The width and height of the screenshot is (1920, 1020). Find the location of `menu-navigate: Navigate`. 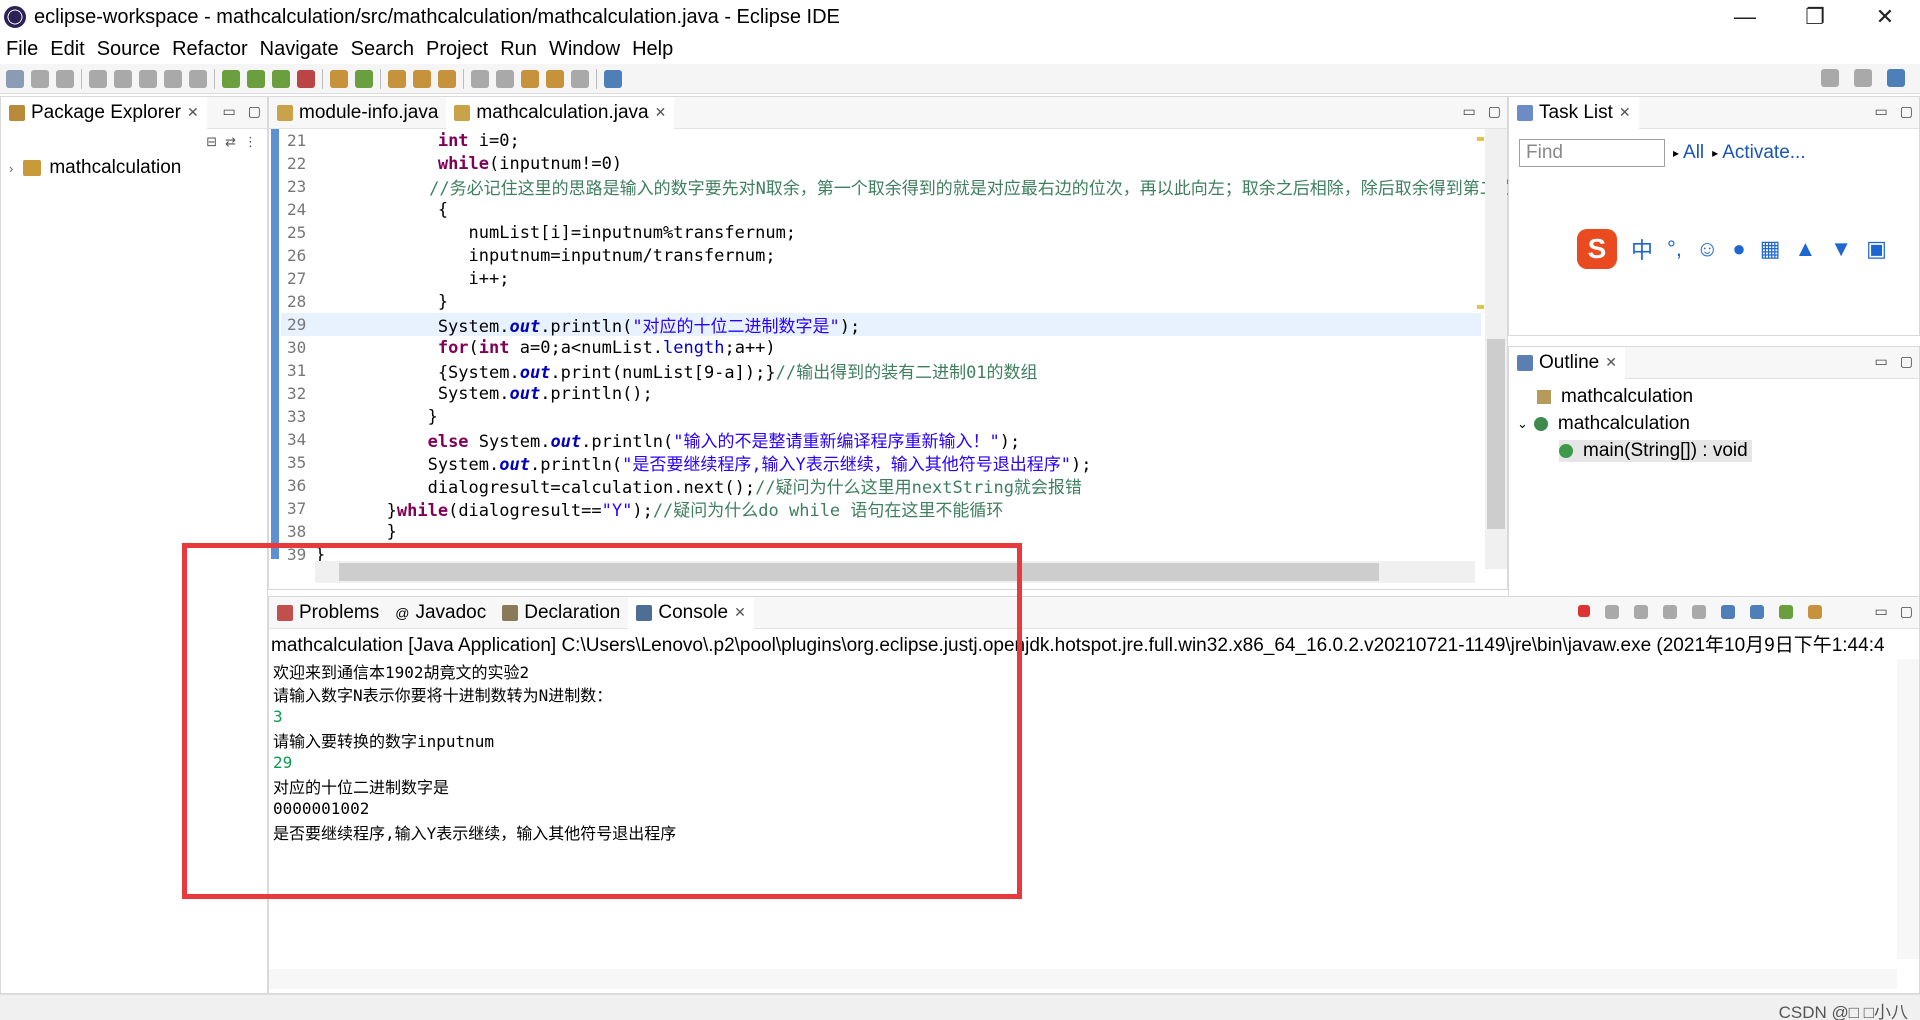

menu-navigate: Navigate is located at coordinates (299, 49).